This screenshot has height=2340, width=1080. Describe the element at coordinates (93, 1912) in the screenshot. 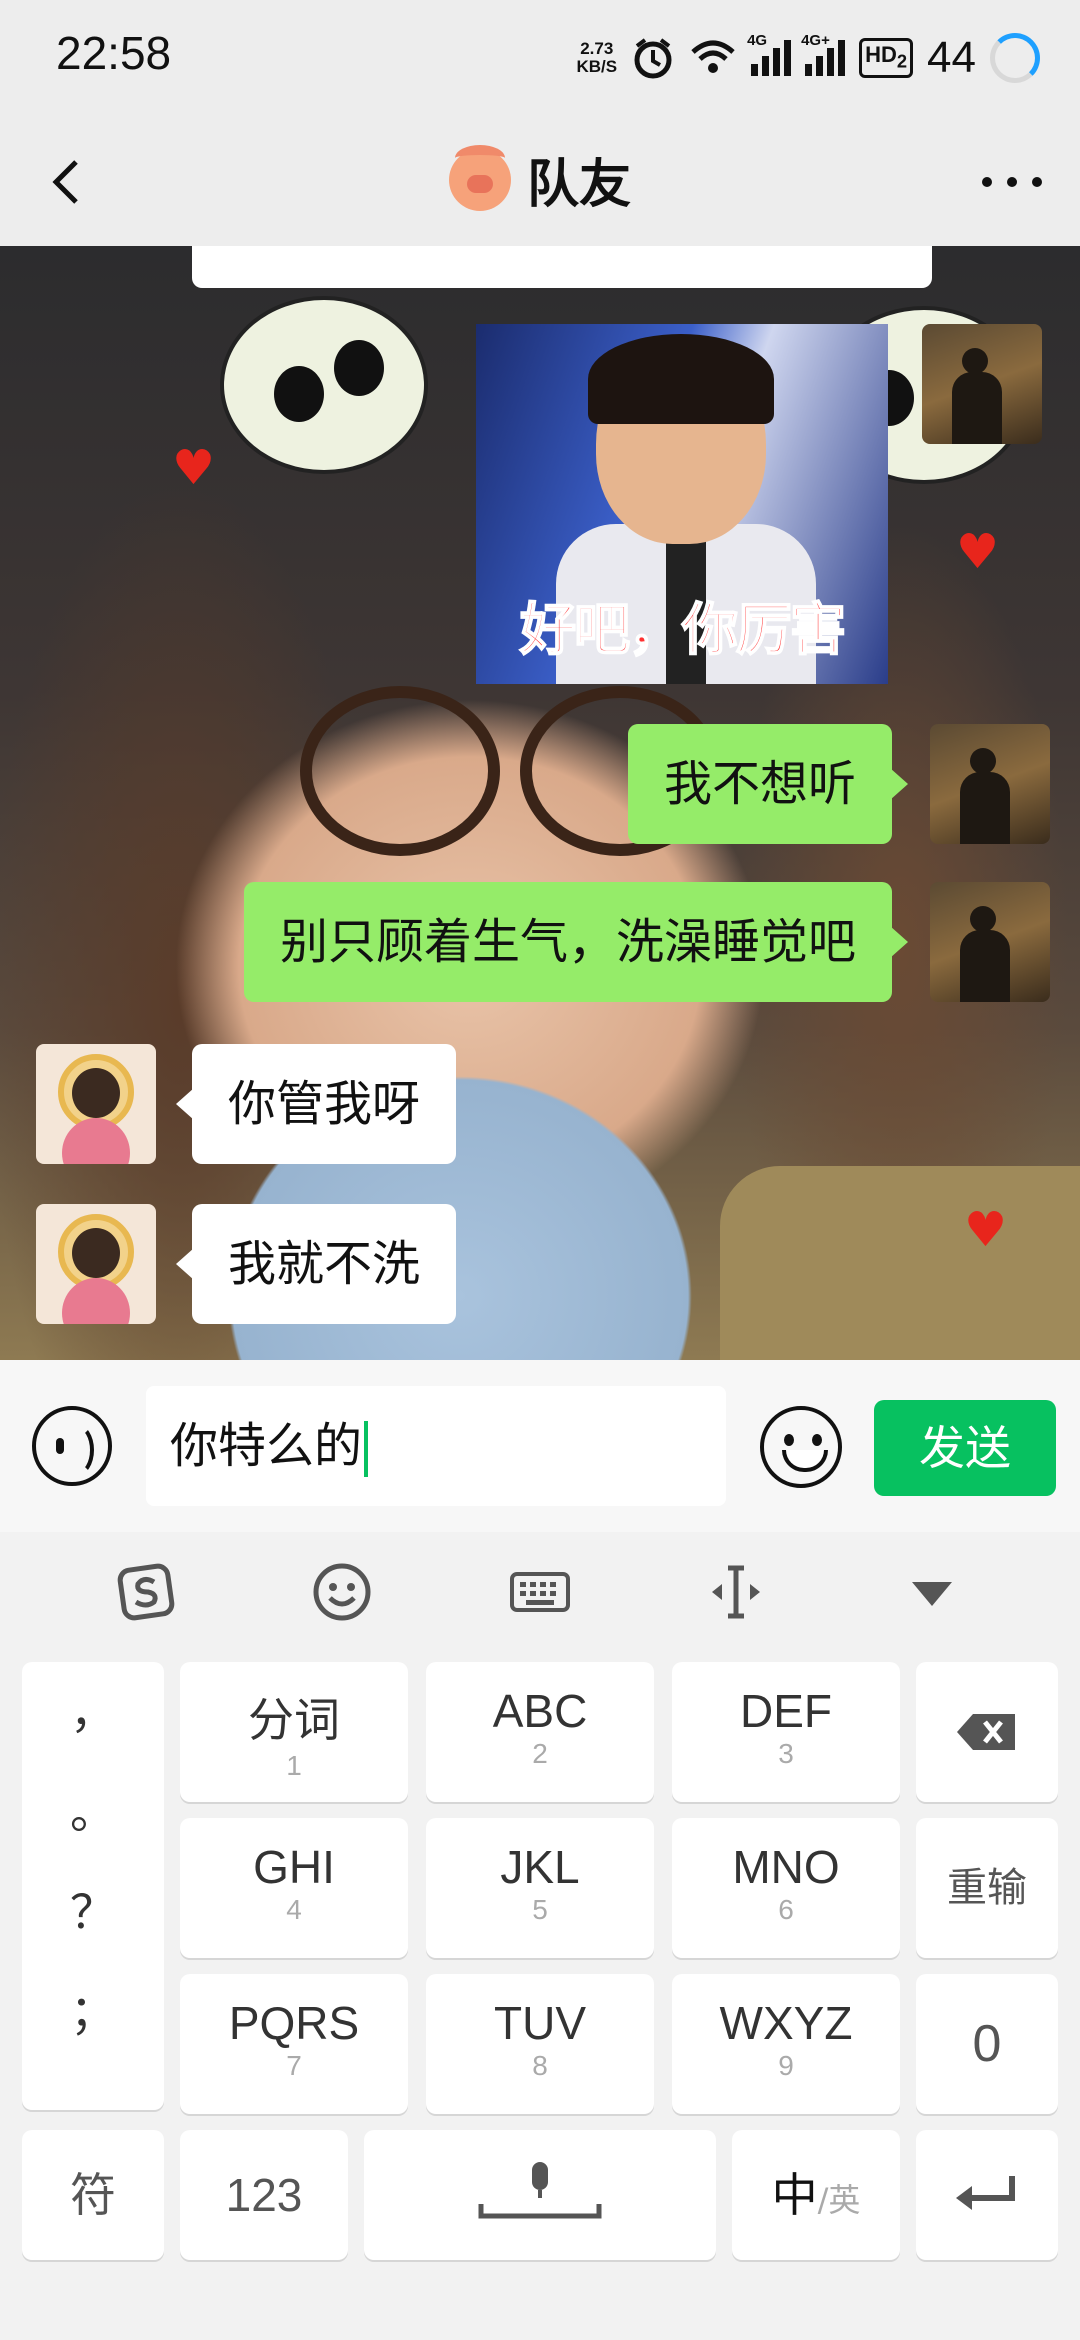

I see `punct-question-key: ？` at that location.